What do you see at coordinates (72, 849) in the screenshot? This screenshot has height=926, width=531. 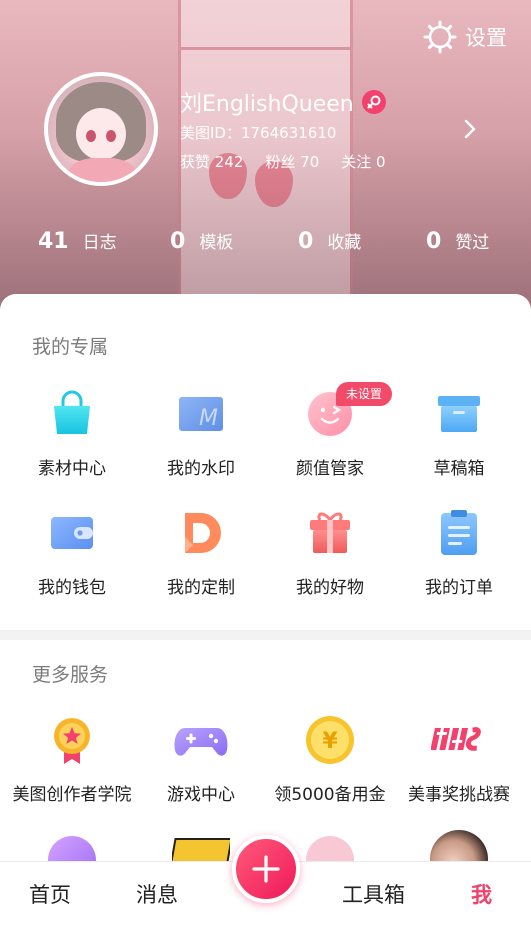 I see `service-star-icon-partial` at bounding box center [72, 849].